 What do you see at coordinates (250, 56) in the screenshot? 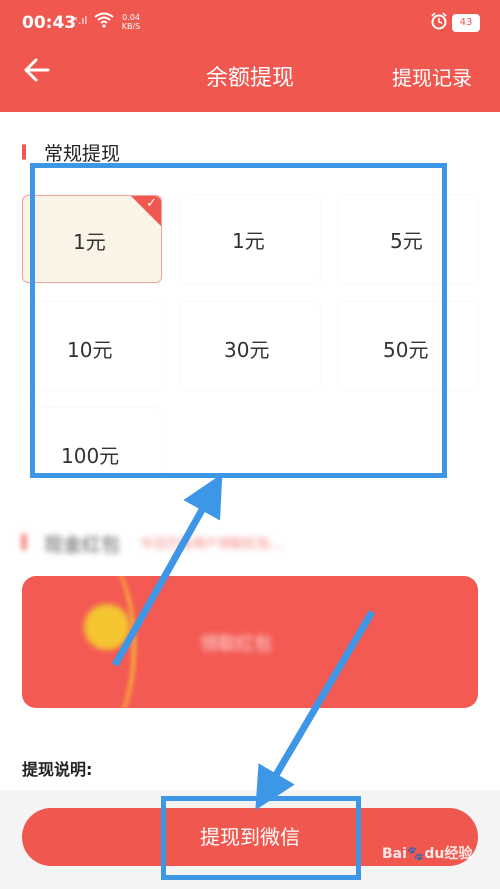
I see `app-header: 00:43 ˣ.ıl 0.04 KB/S 43 余额提现 提现记录` at bounding box center [250, 56].